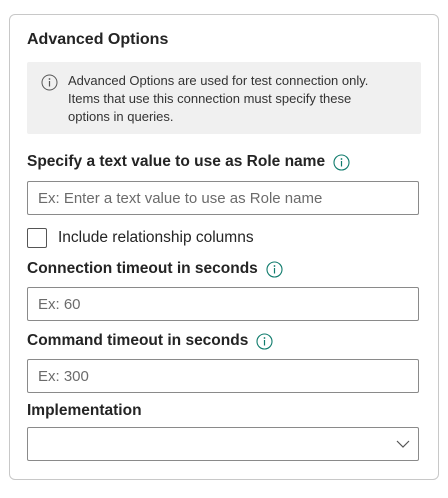 The height and width of the screenshot is (498, 448). I want to click on role-name-input, so click(223, 198).